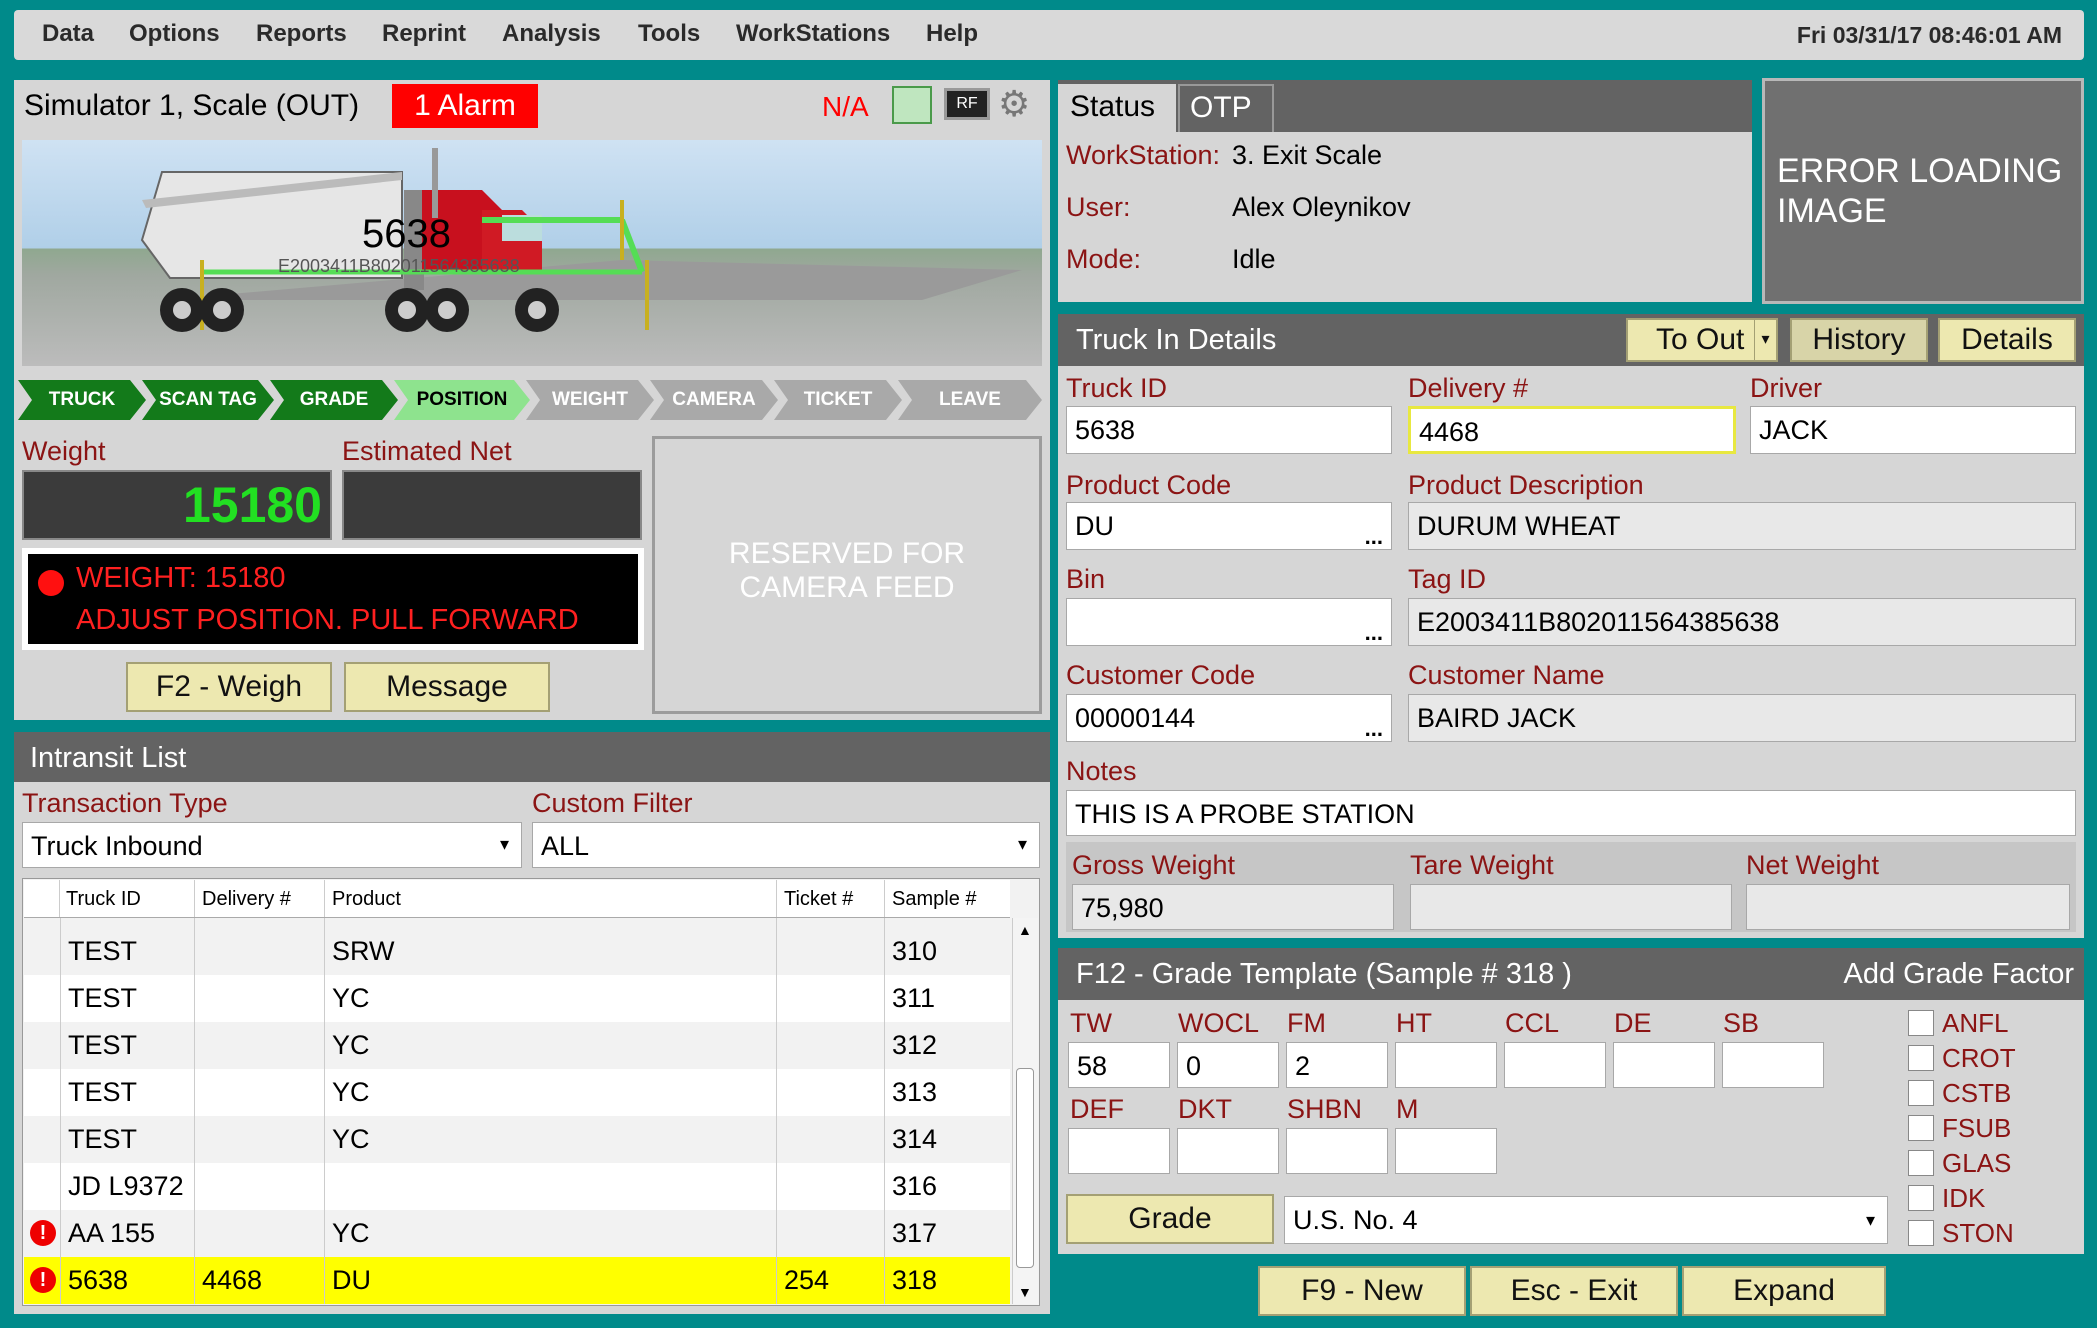 The height and width of the screenshot is (1328, 2097). What do you see at coordinates (1921, 1233) in the screenshot?
I see `checkbox-ston` at bounding box center [1921, 1233].